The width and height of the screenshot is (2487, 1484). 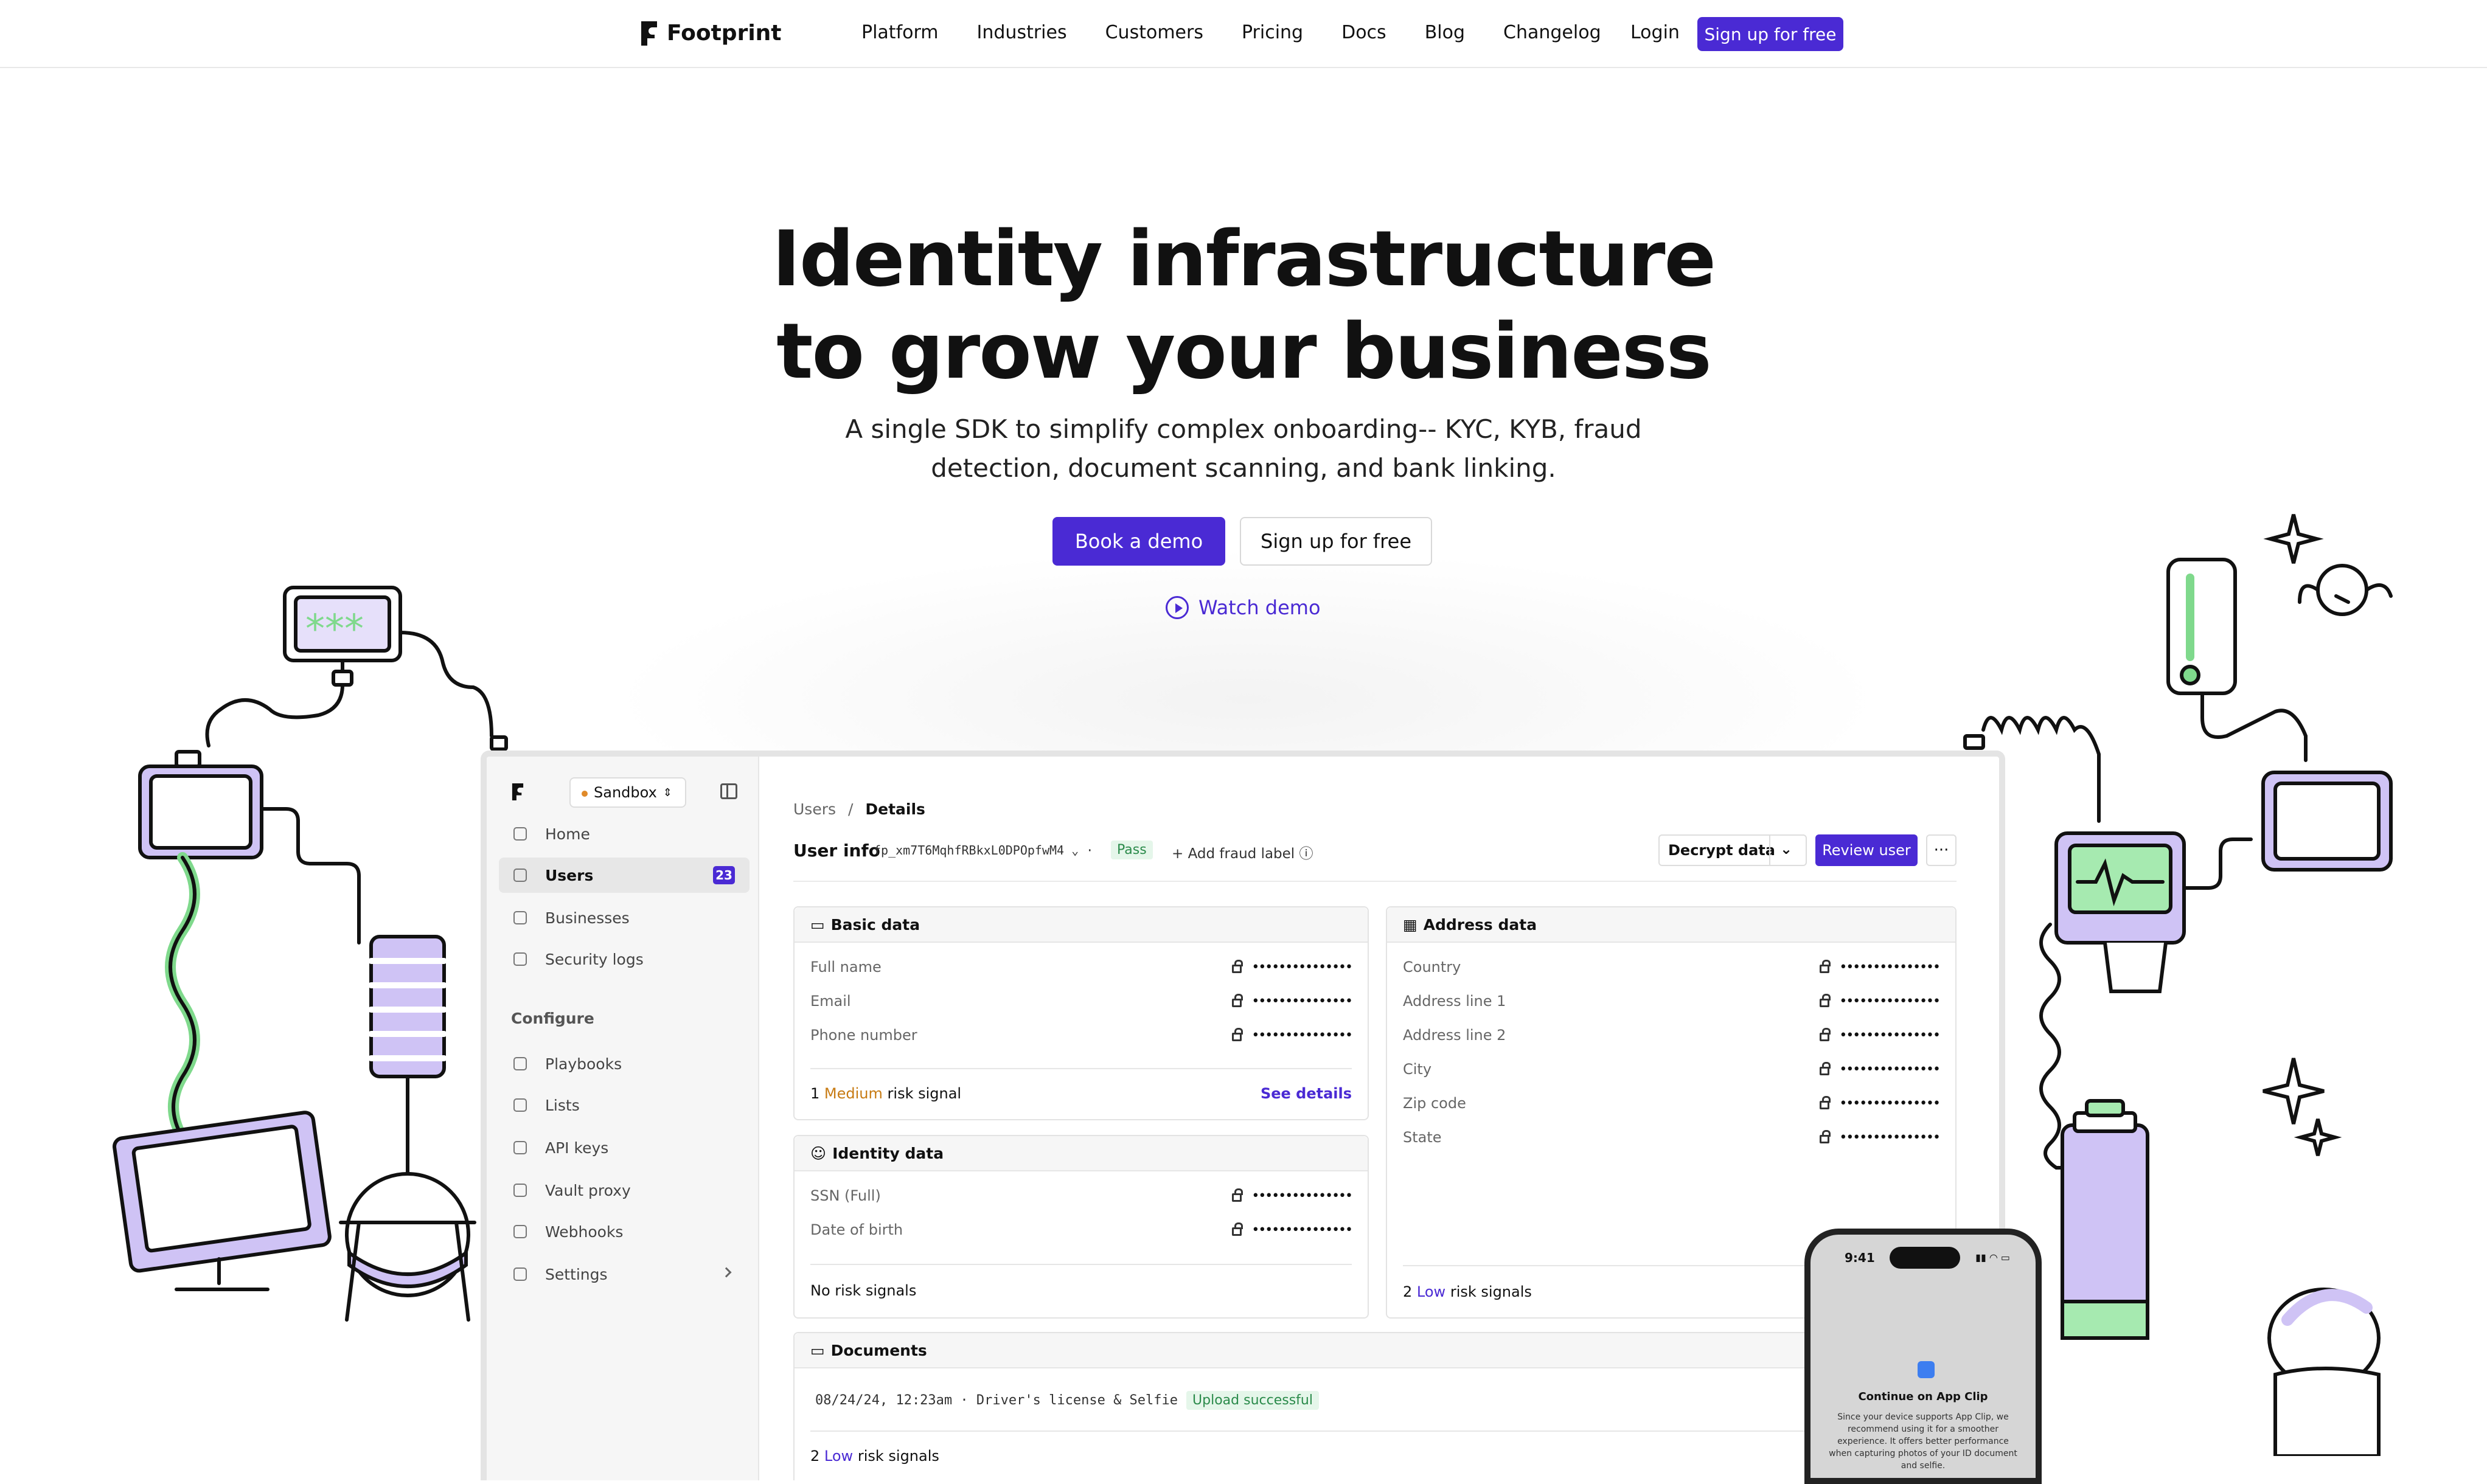 I want to click on sidebar-toggle-icon, so click(x=729, y=791).